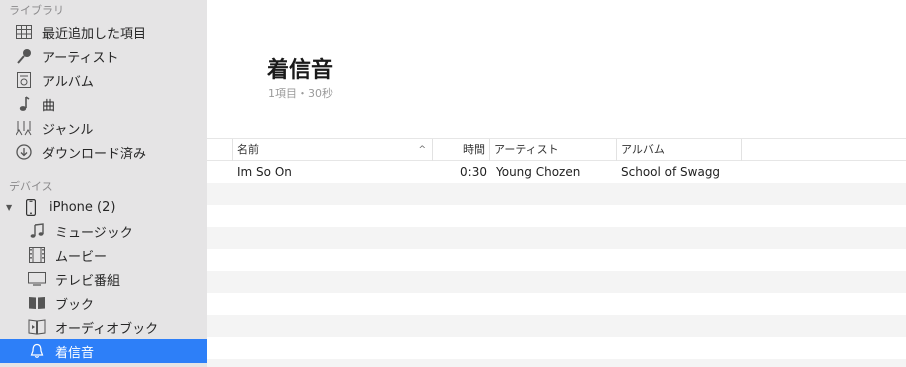 This screenshot has height=367, width=906. What do you see at coordinates (11, 207) in the screenshot?
I see `disclosure-triangle-icon: ▼` at bounding box center [11, 207].